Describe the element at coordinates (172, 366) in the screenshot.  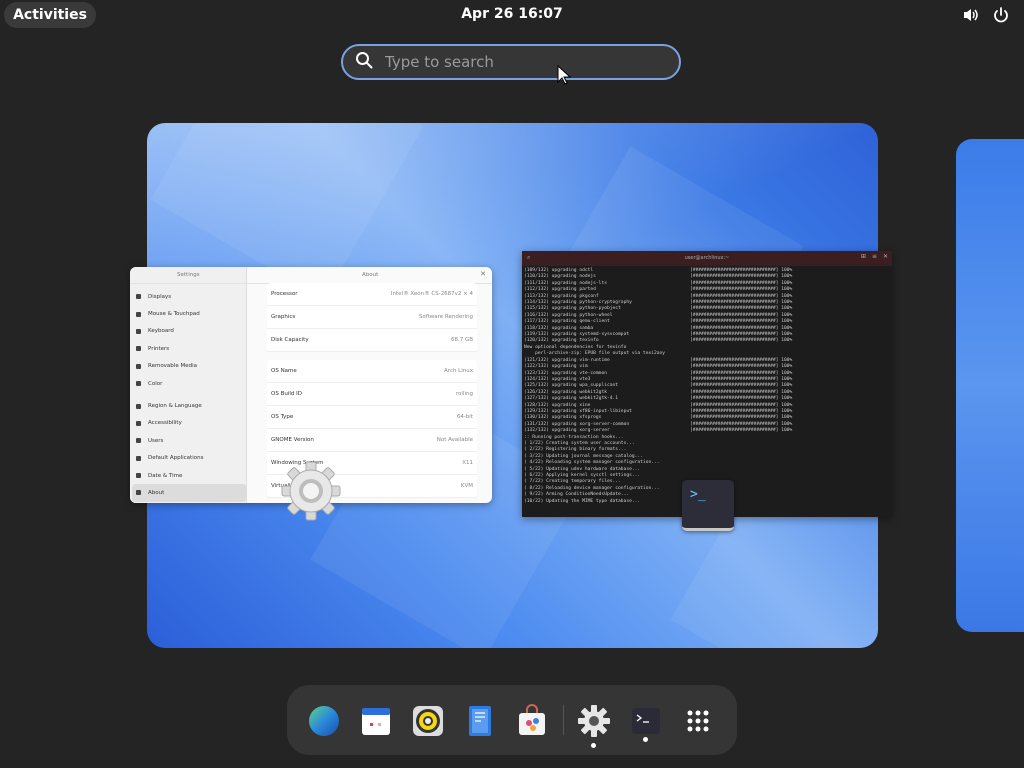
I see `sidebar-item-label: Removable Media` at that location.